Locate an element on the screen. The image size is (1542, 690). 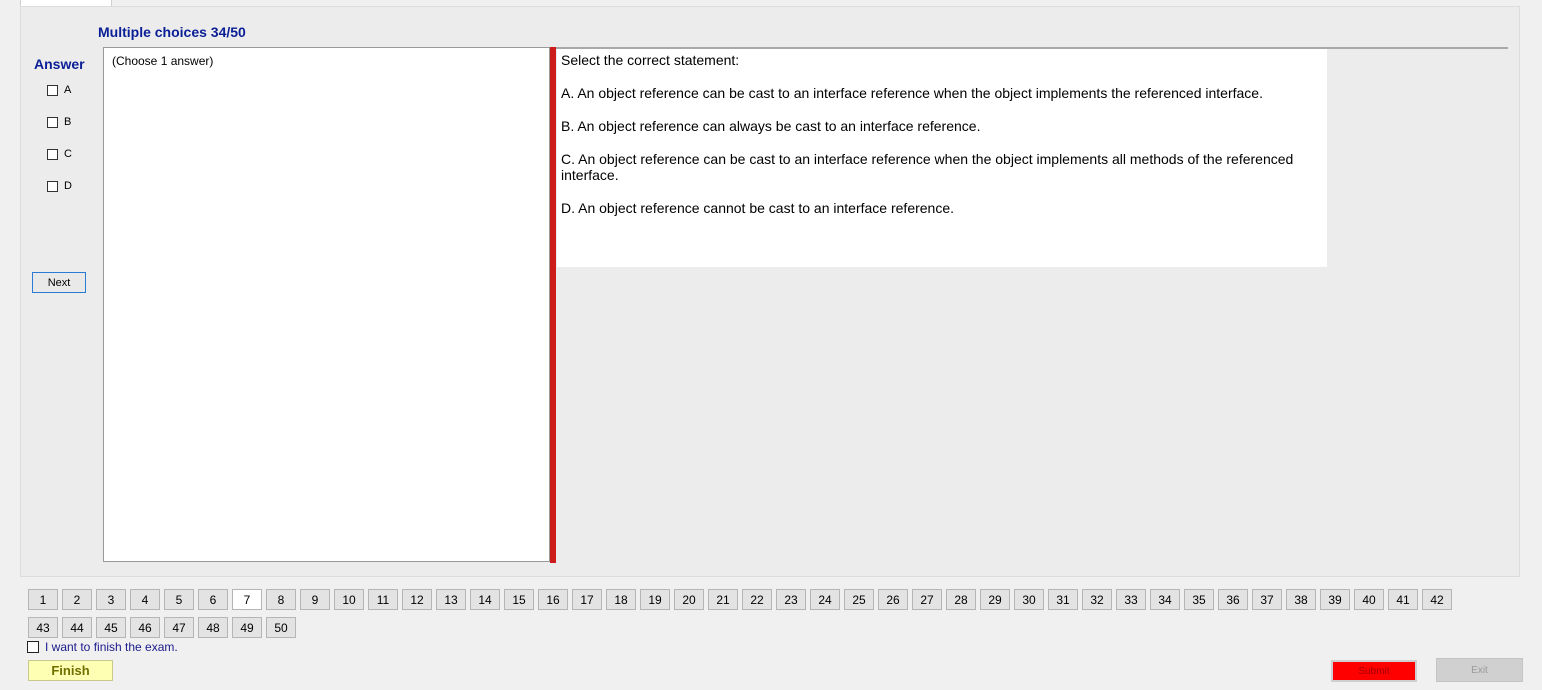
question-nav-button-9: 9 is located at coordinates (315, 599).